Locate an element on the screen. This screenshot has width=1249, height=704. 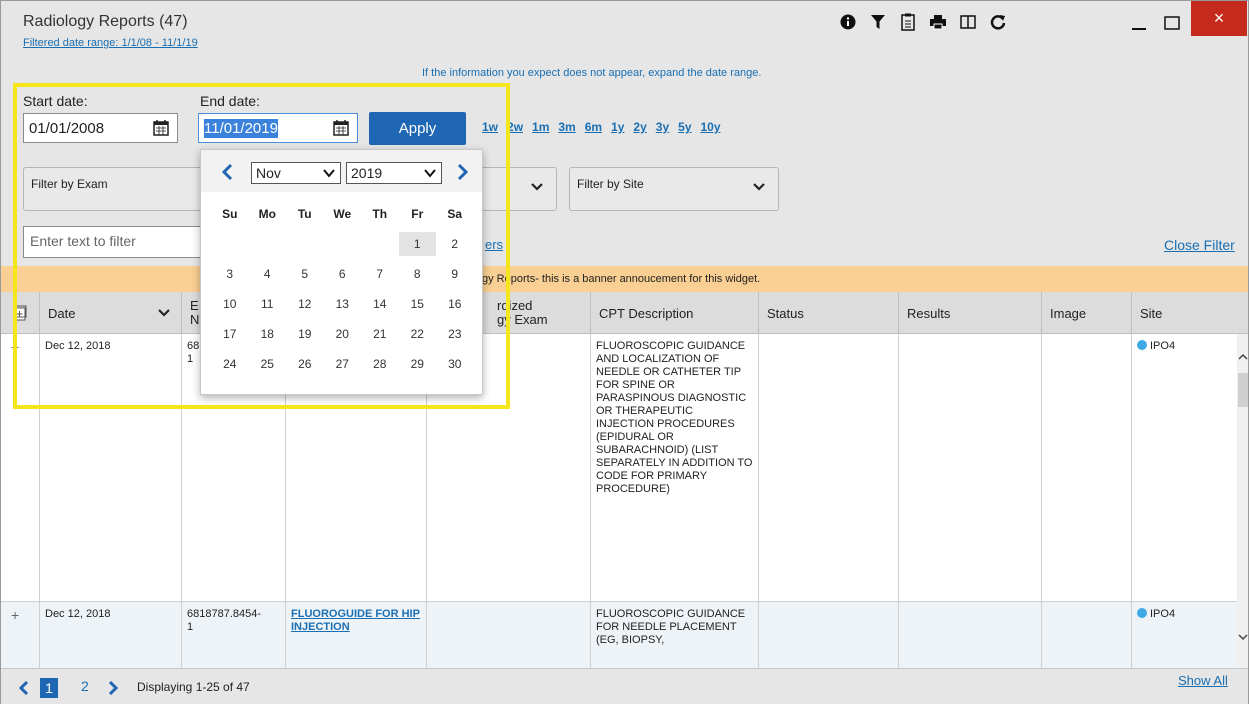
range-5y: 5y is located at coordinates (684, 127).